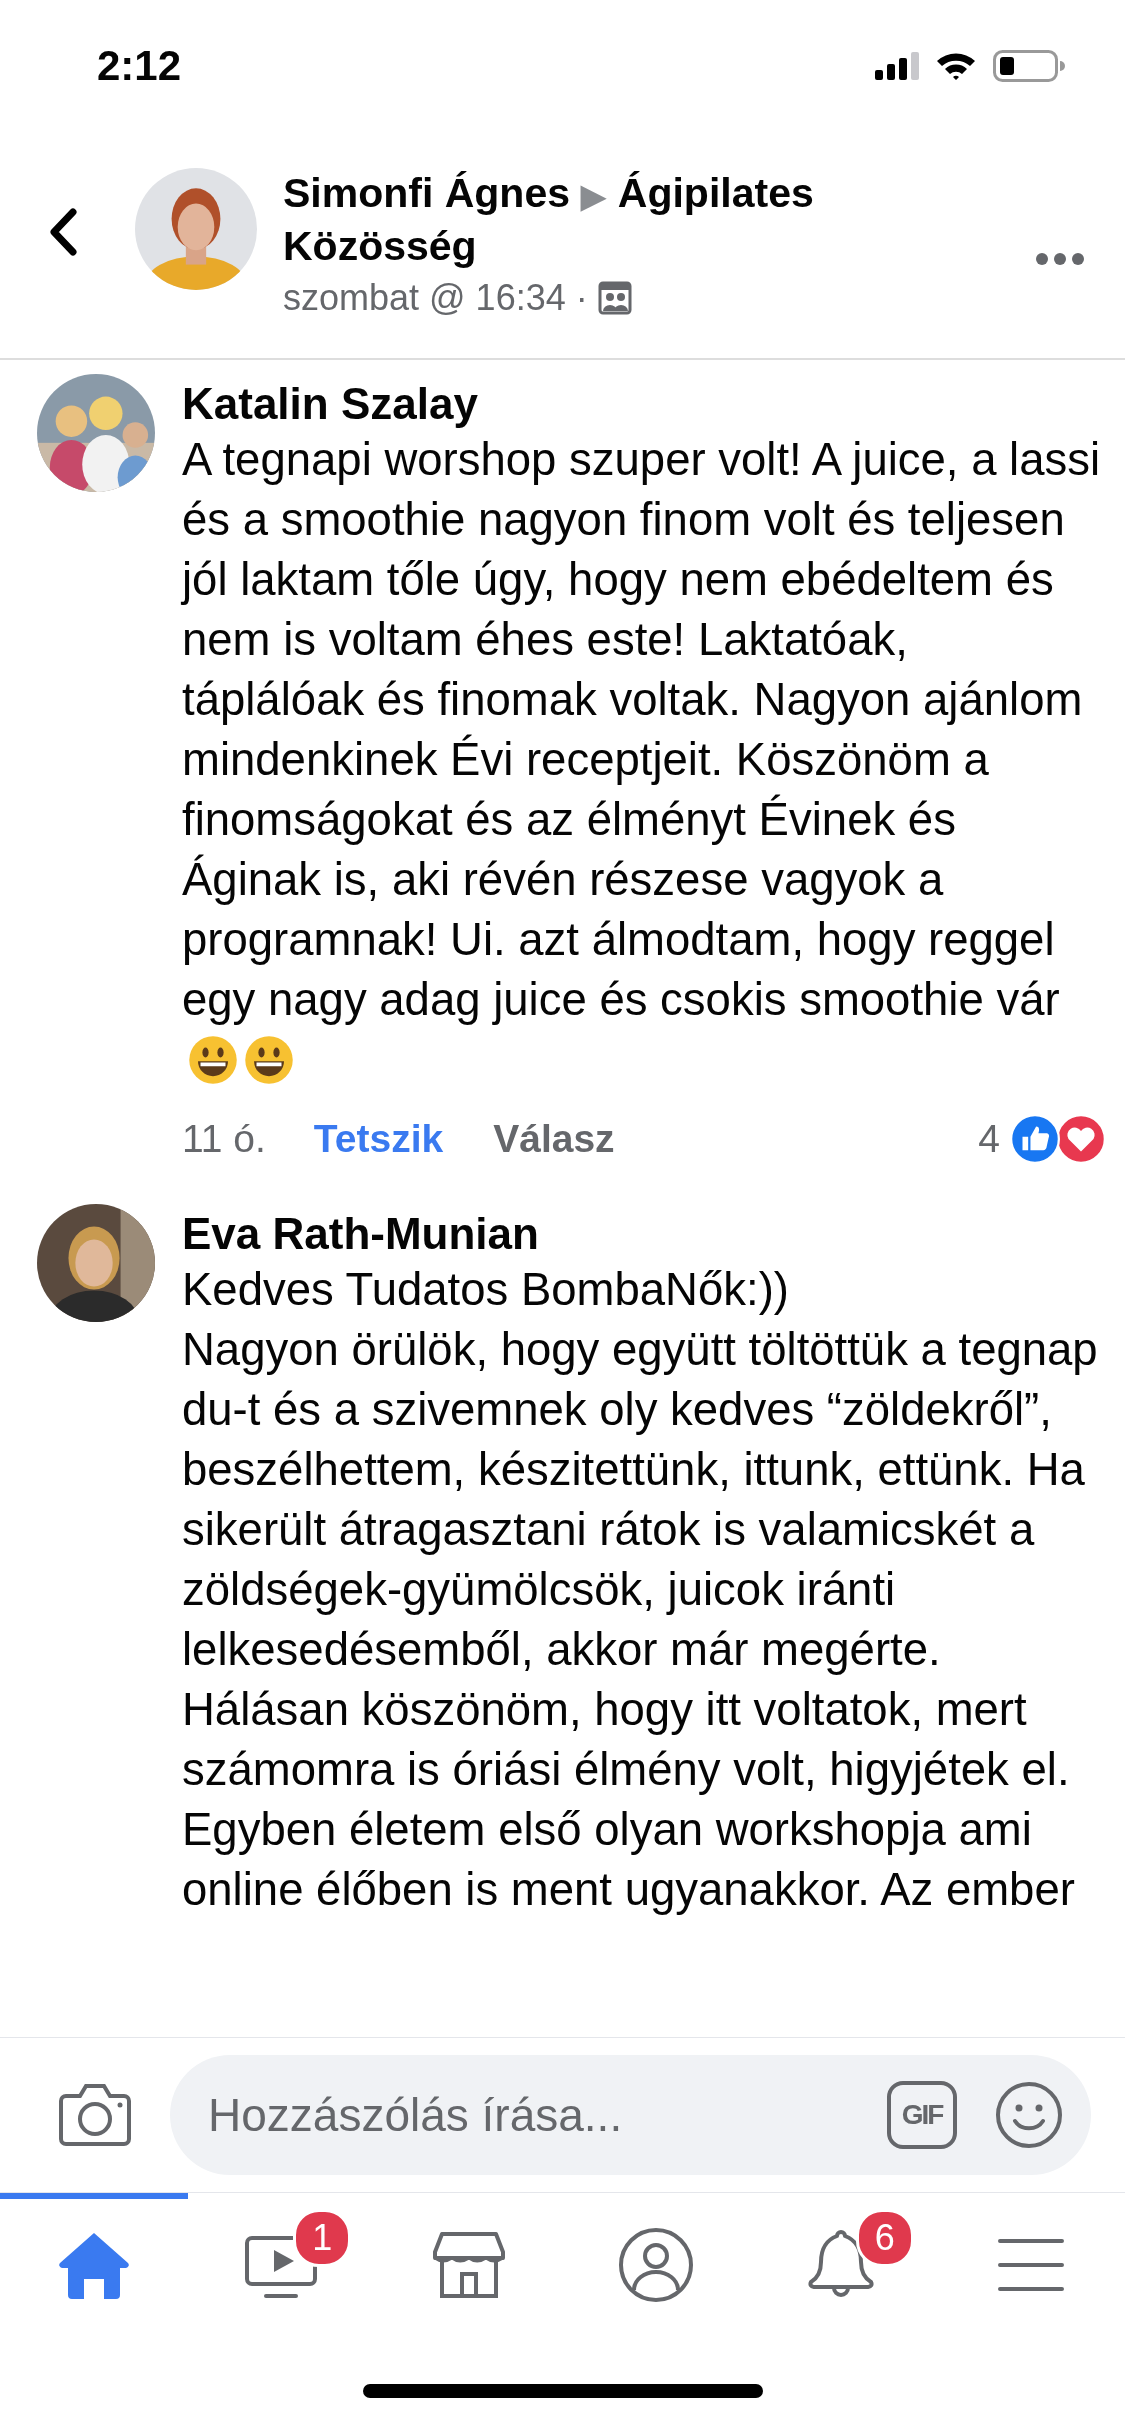 Image resolution: width=1125 pixels, height=2436 pixels. I want to click on like-button: Tetszik, so click(378, 1139).